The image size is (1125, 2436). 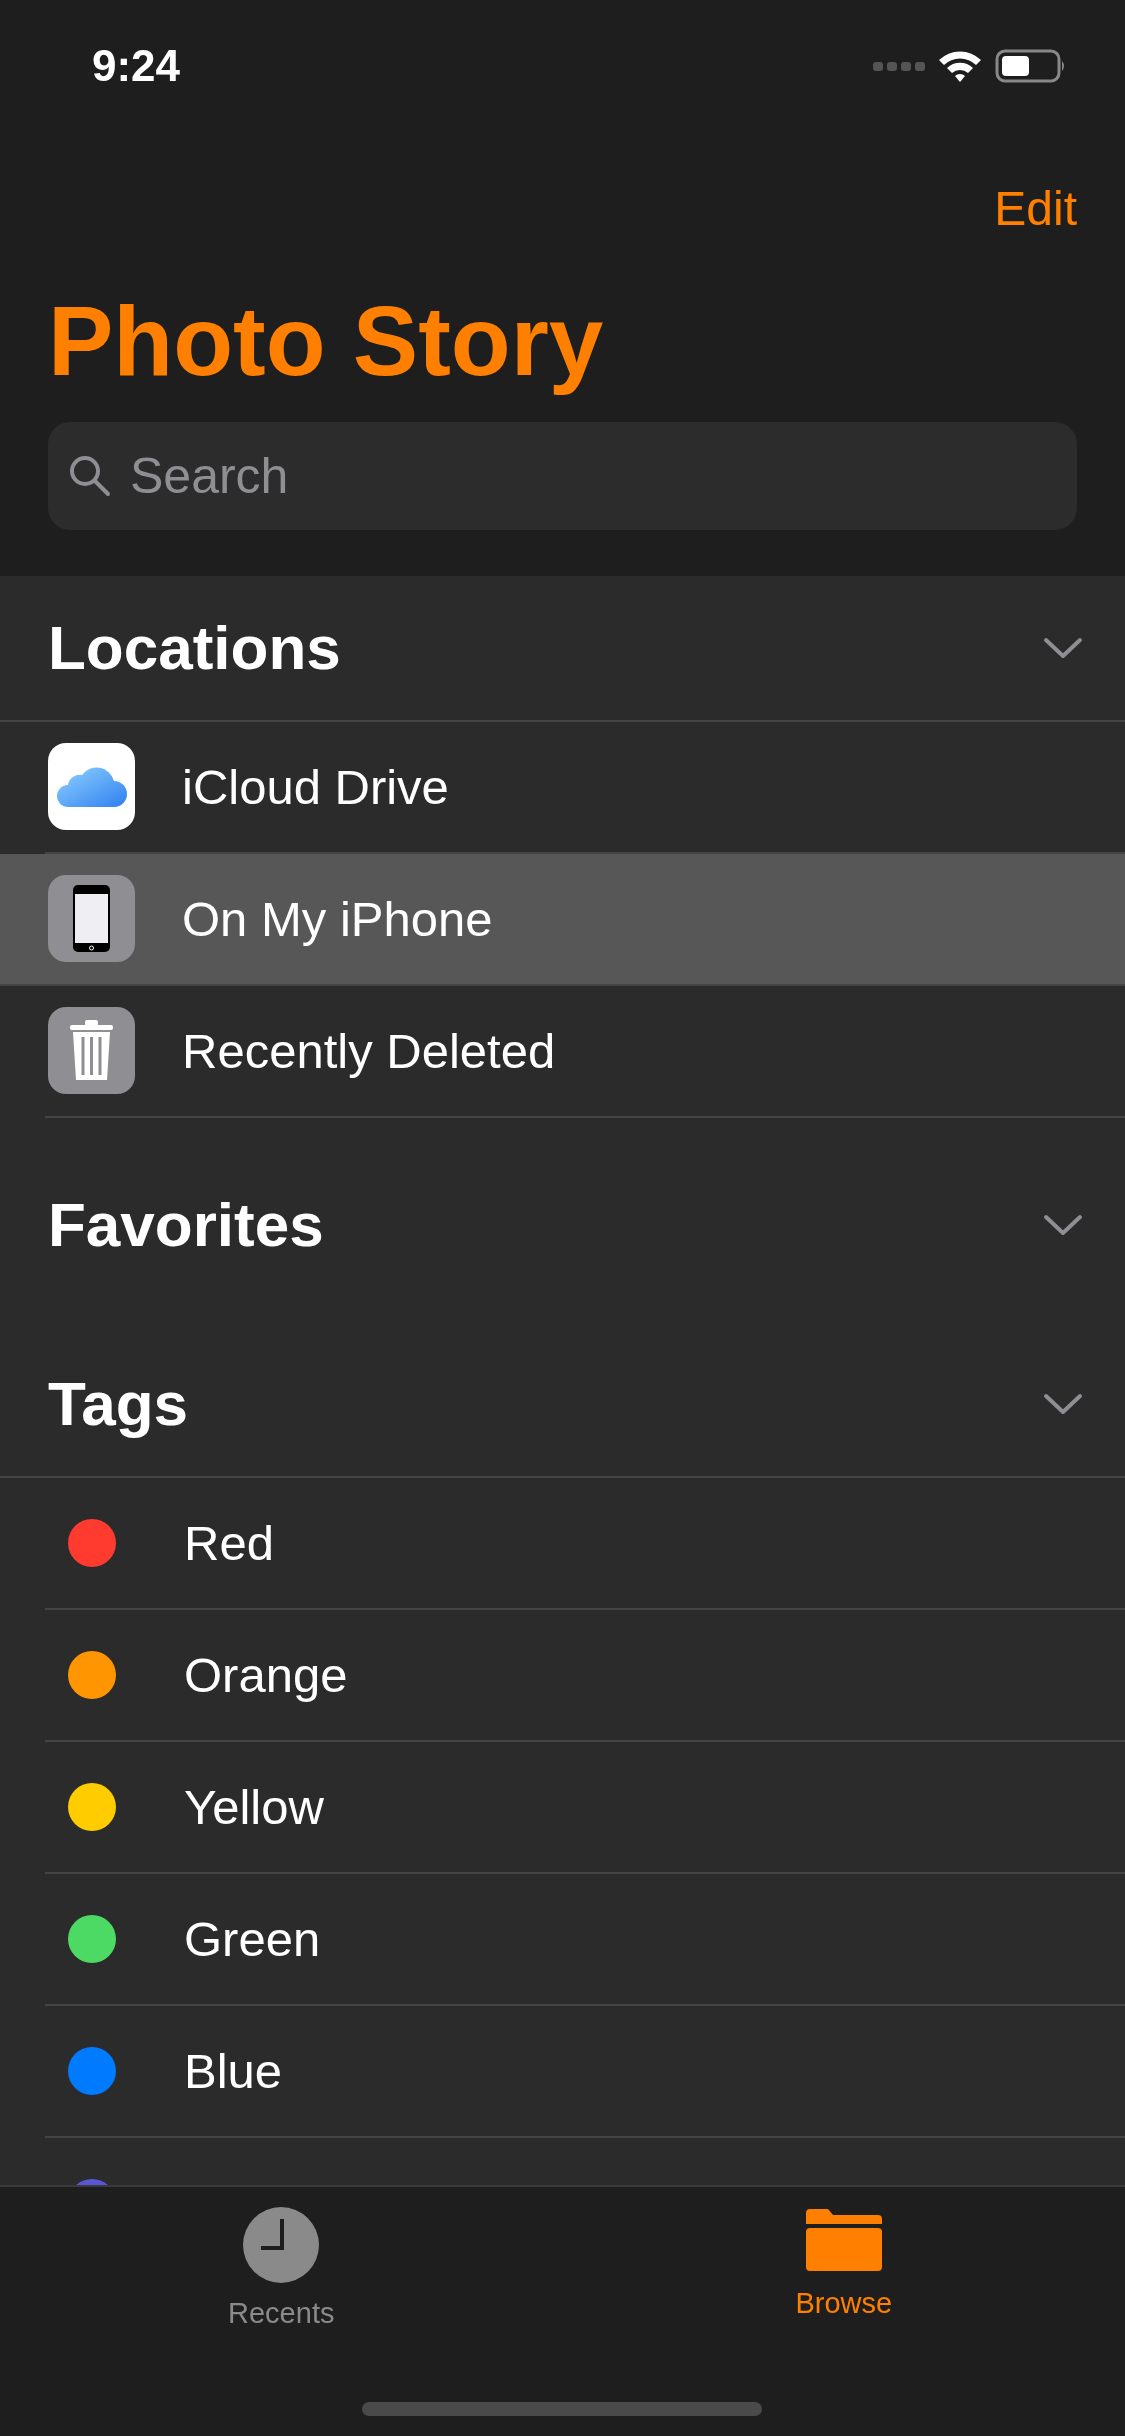 I want to click on section-title: Locations, so click(x=194, y=648).